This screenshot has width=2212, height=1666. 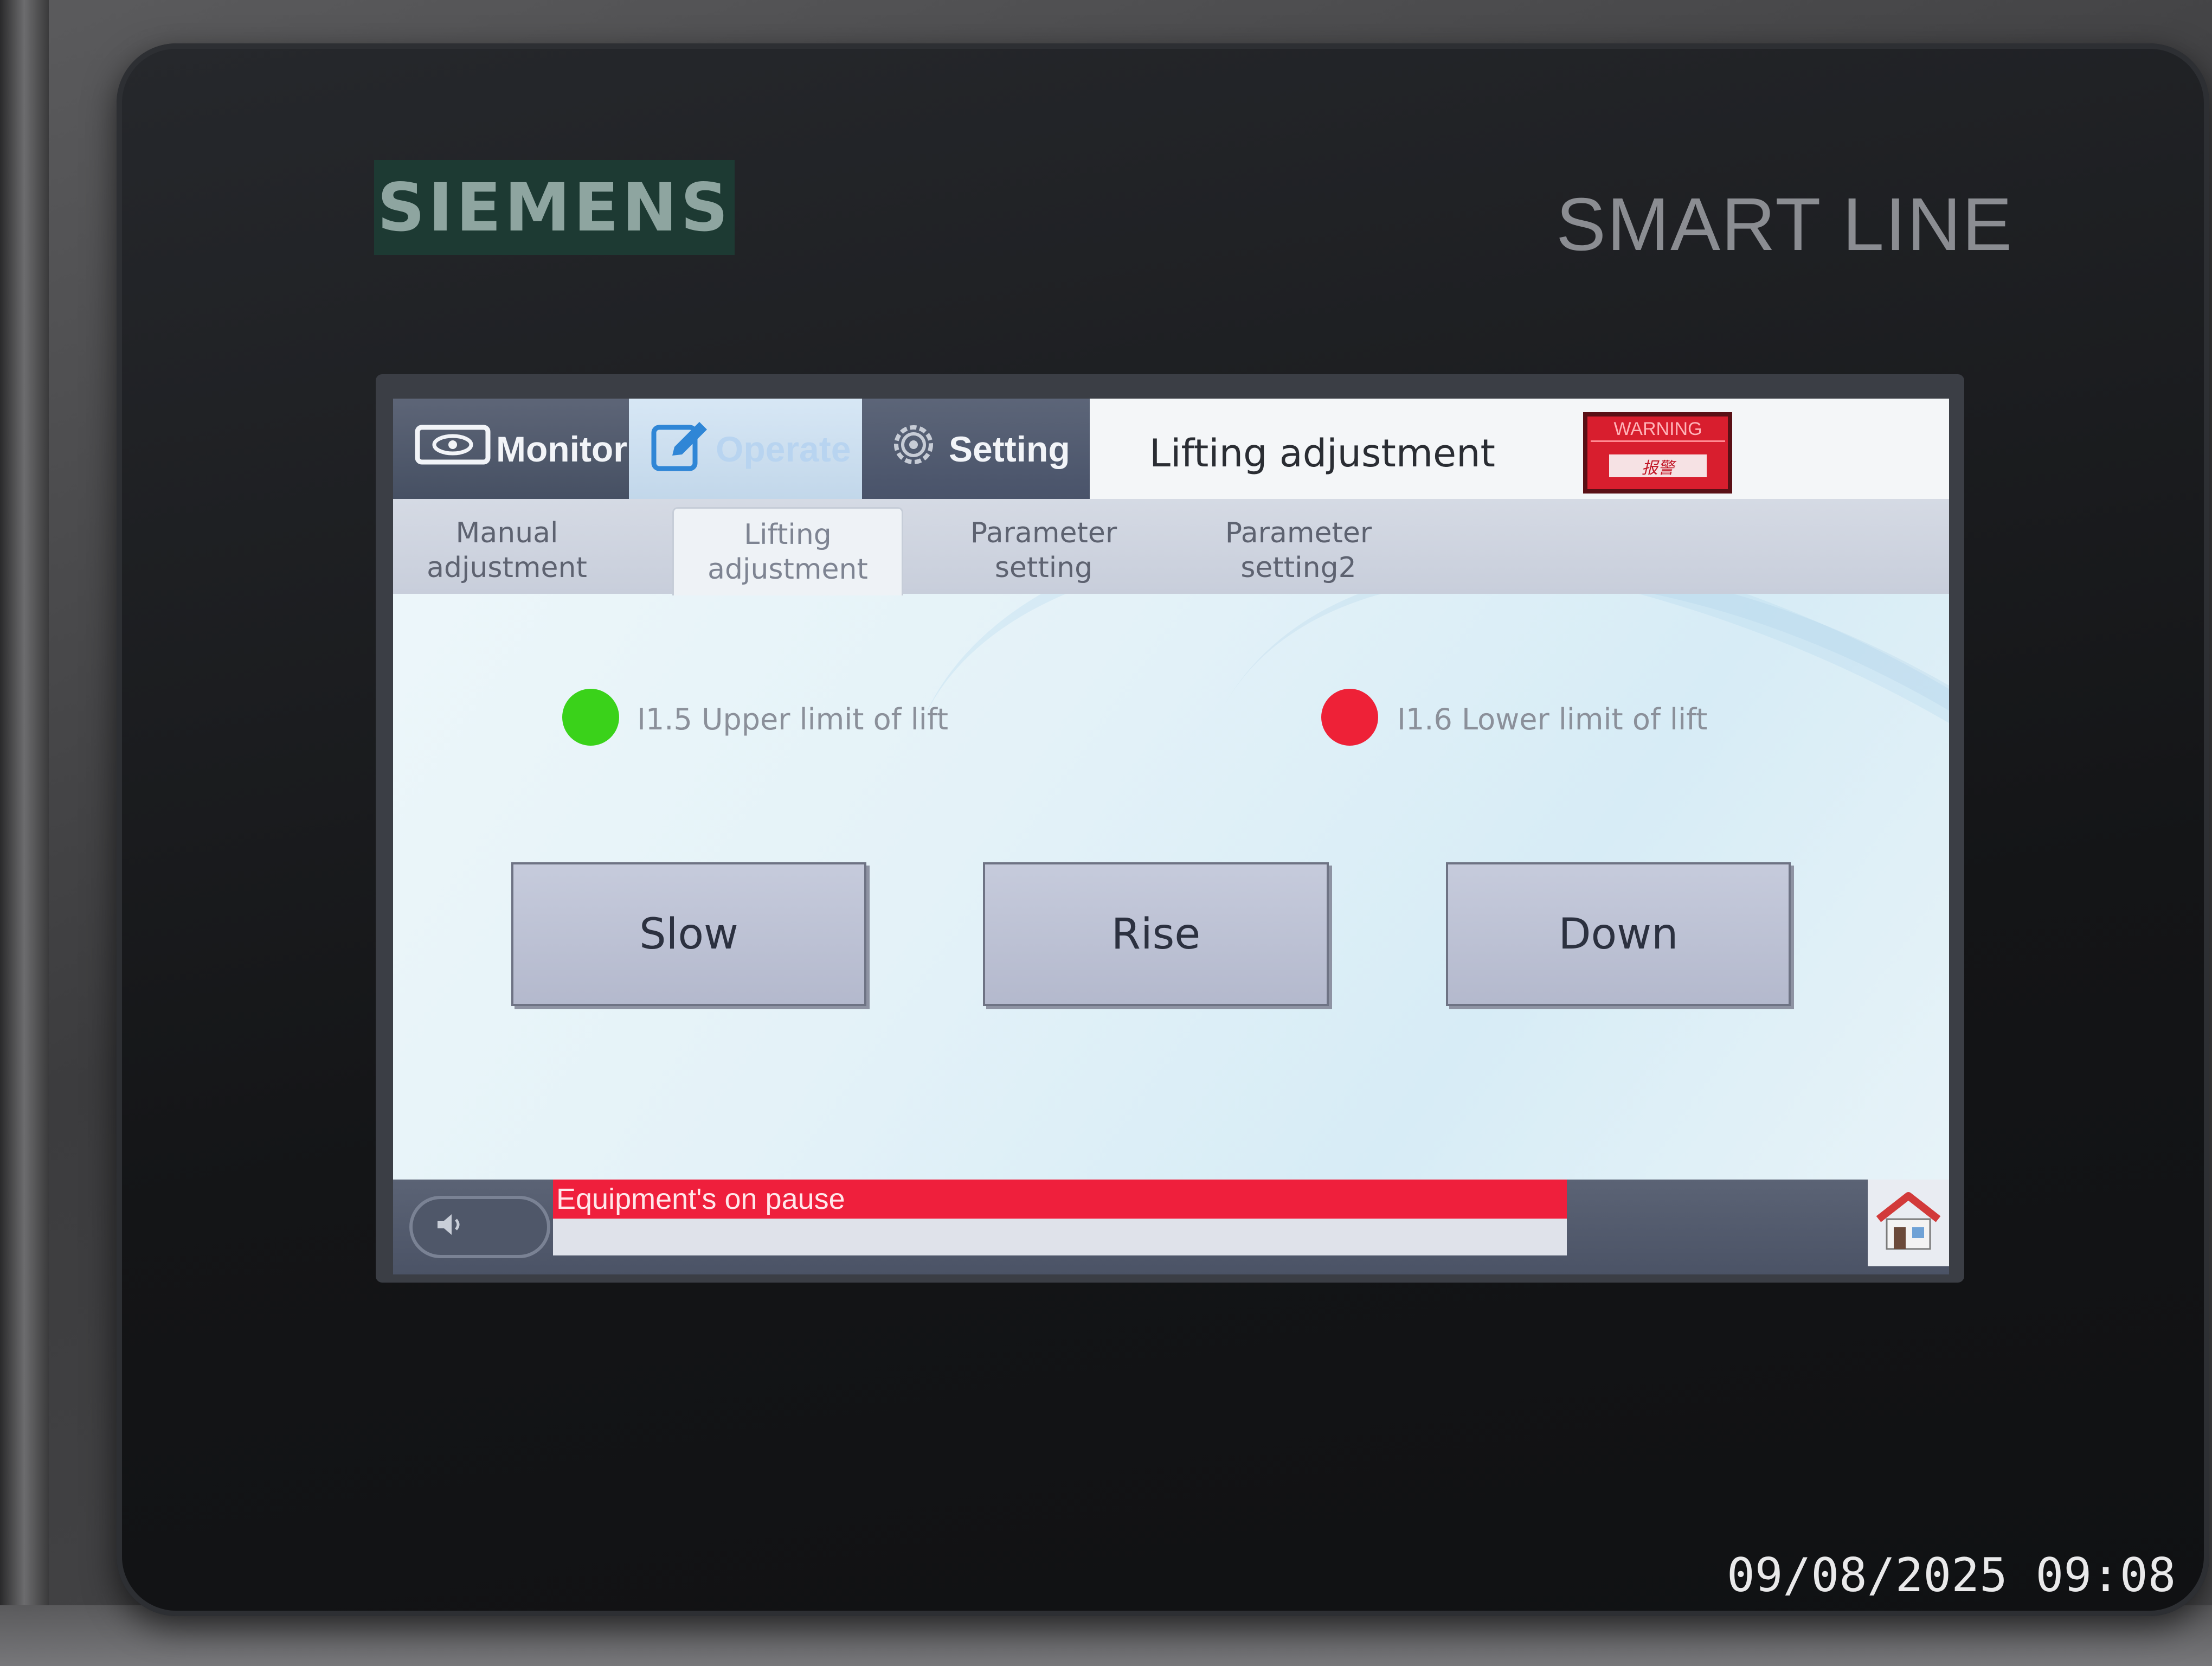 What do you see at coordinates (788, 534) in the screenshot?
I see `subtab-line: Lifting` at bounding box center [788, 534].